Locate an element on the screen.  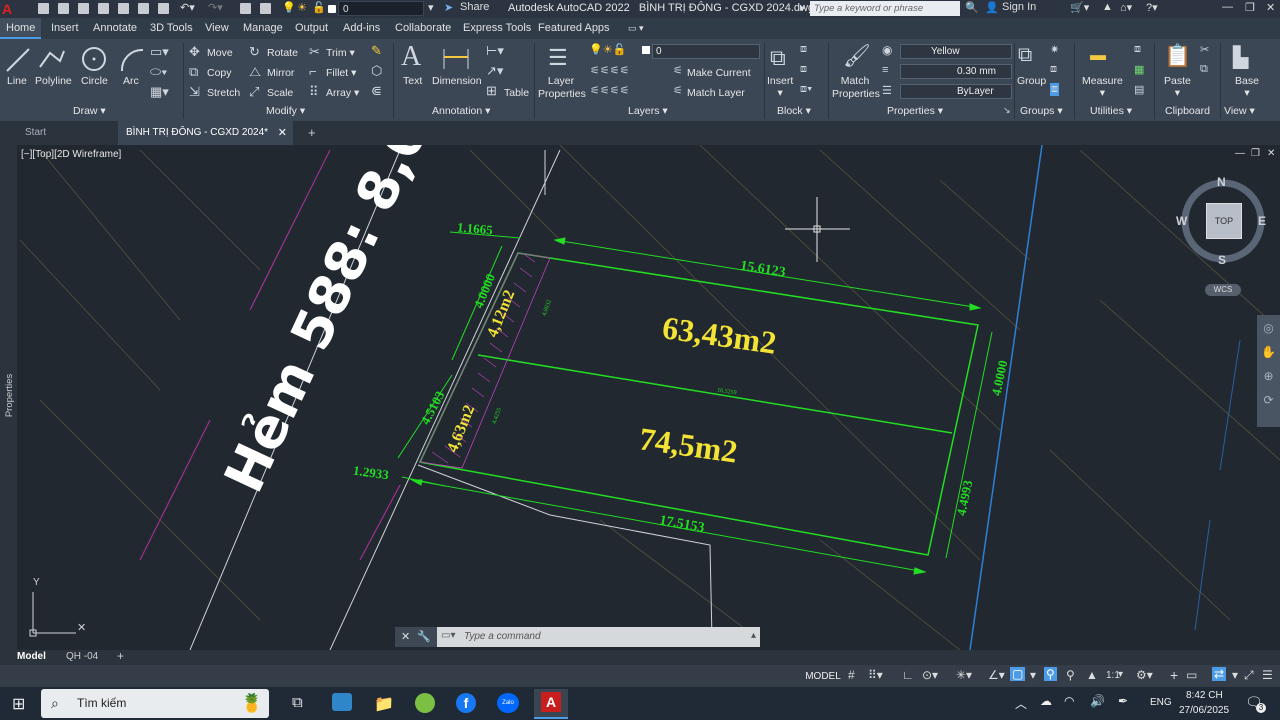
trim-button: Trim ▾ is located at coordinates (340, 53).